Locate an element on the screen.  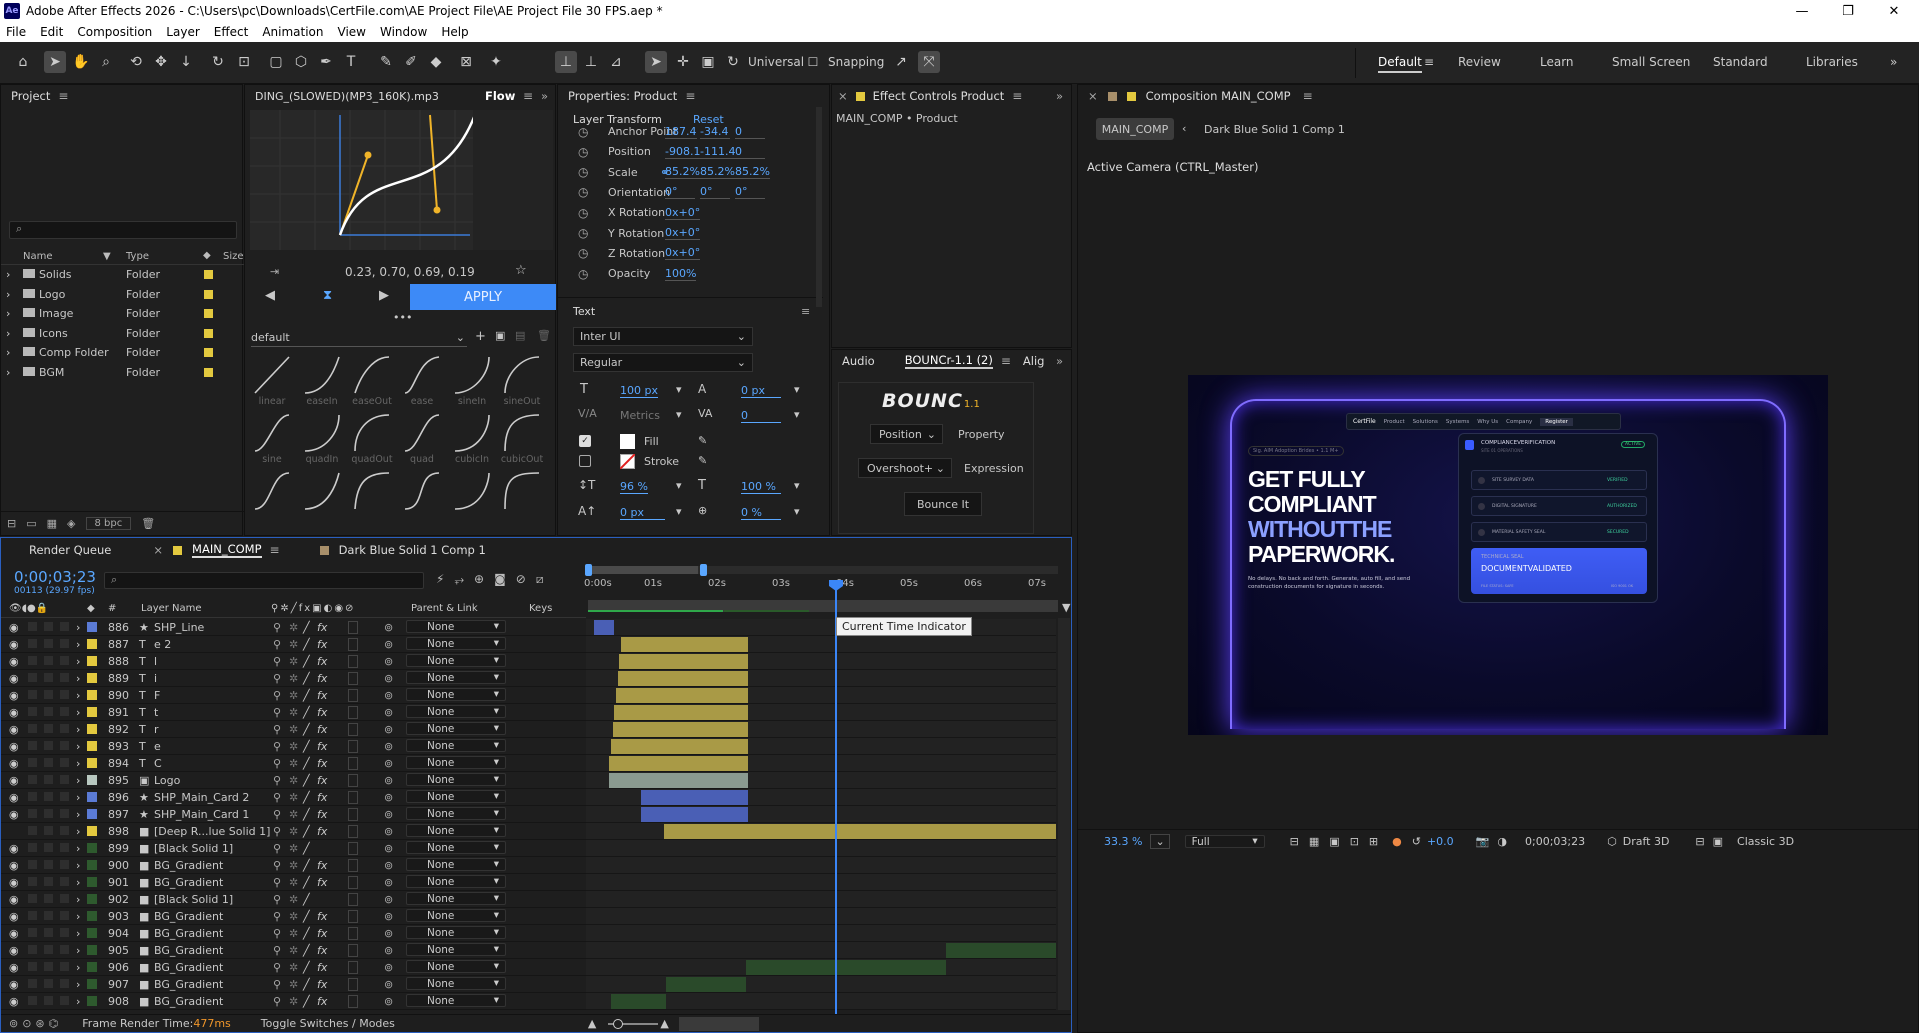
project-item: › BGM Folder is located at coordinates (121, 372).